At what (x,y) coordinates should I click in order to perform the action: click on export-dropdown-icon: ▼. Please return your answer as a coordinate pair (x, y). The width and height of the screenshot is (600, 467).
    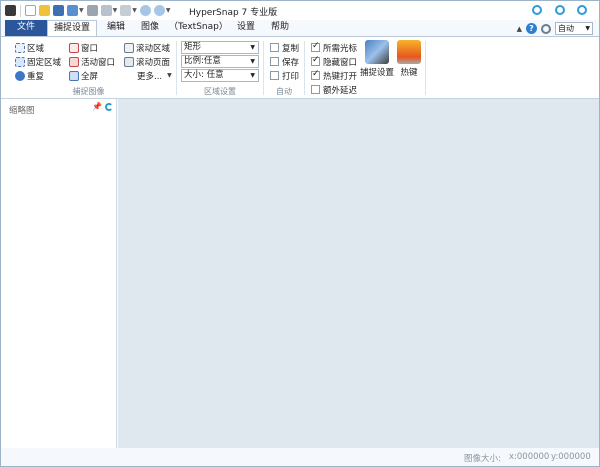
    Looking at the image, I should click on (115, 10).